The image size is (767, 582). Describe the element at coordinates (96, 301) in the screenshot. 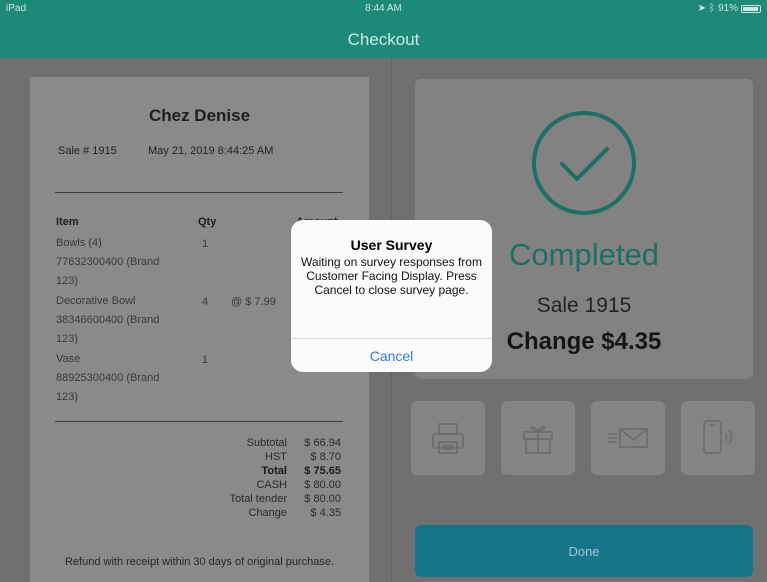

I see `item-name: Decorative Bowl` at that location.